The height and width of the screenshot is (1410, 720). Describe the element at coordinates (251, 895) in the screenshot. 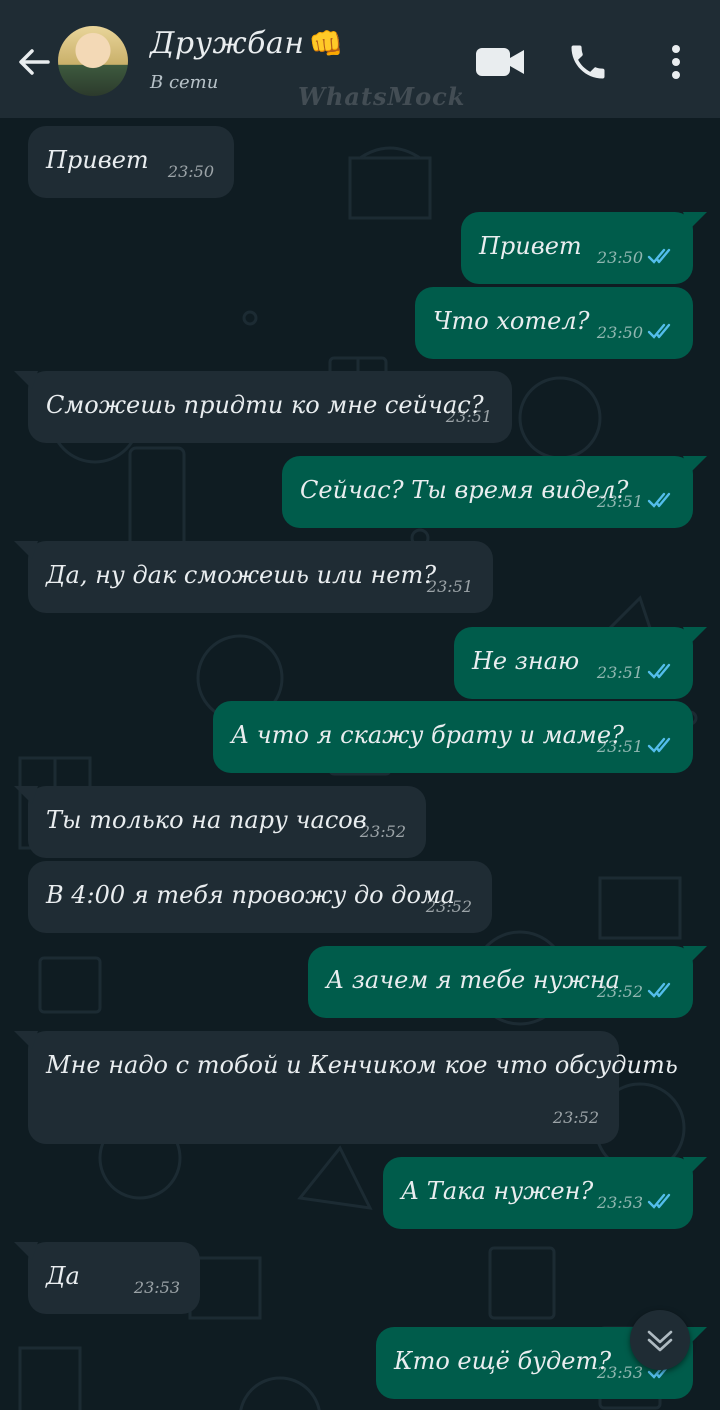

I see `message-text: В 4:00 я тебя провожу до дома` at that location.